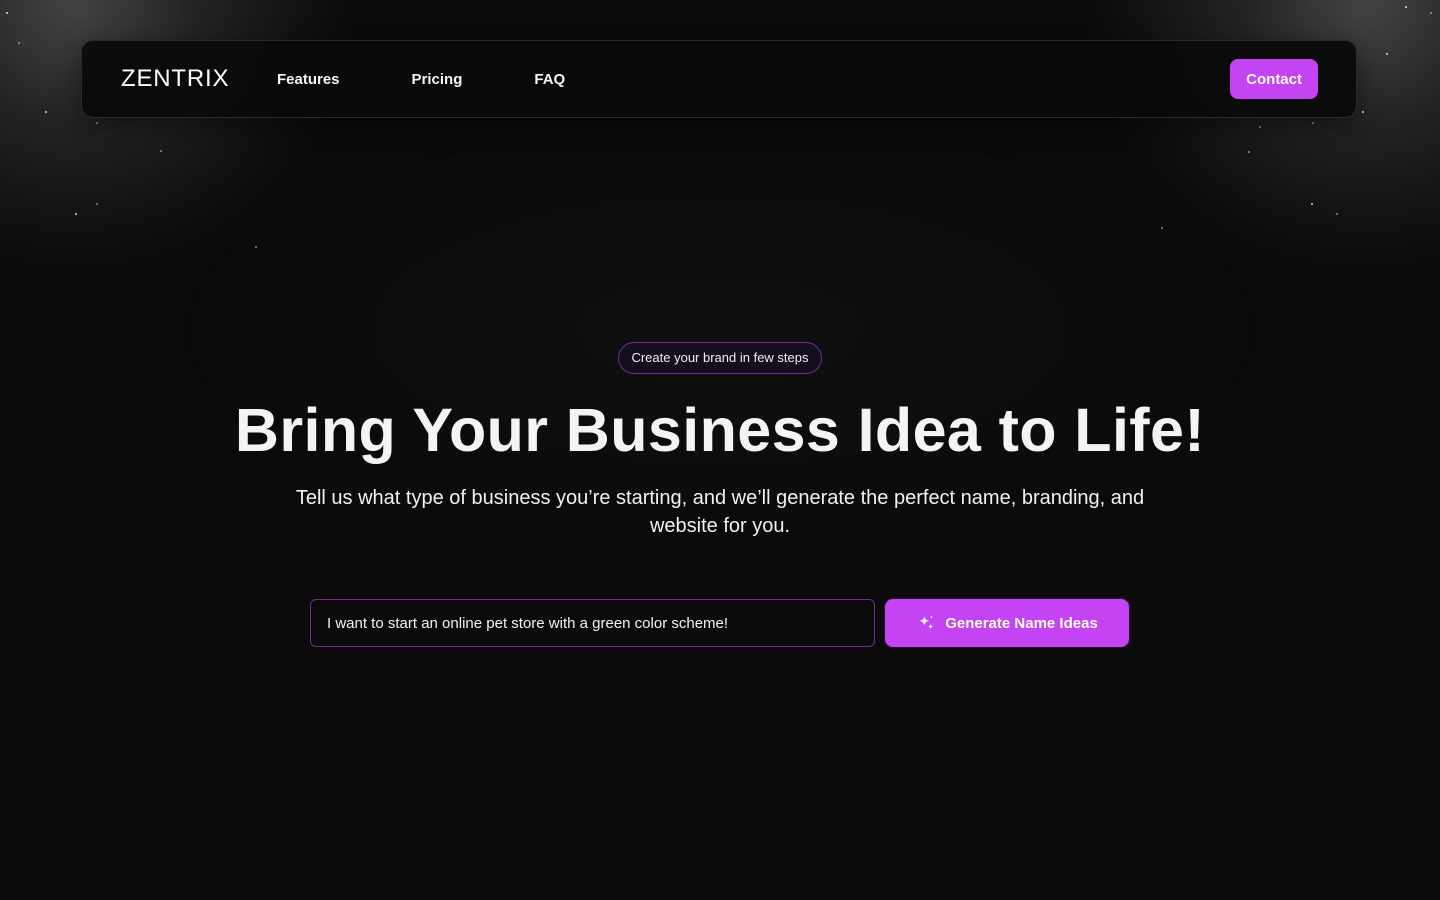  What do you see at coordinates (549, 79) in the screenshot?
I see `nav-link-faq: FAQ` at bounding box center [549, 79].